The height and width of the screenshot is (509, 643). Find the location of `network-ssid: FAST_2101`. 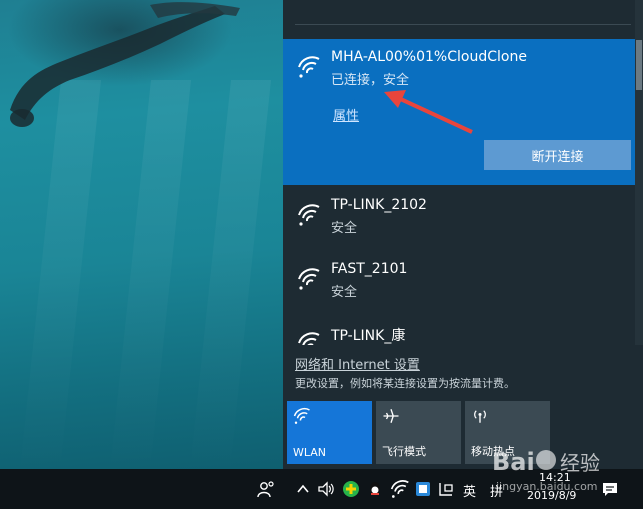

network-ssid: FAST_2101 is located at coordinates (369, 269).